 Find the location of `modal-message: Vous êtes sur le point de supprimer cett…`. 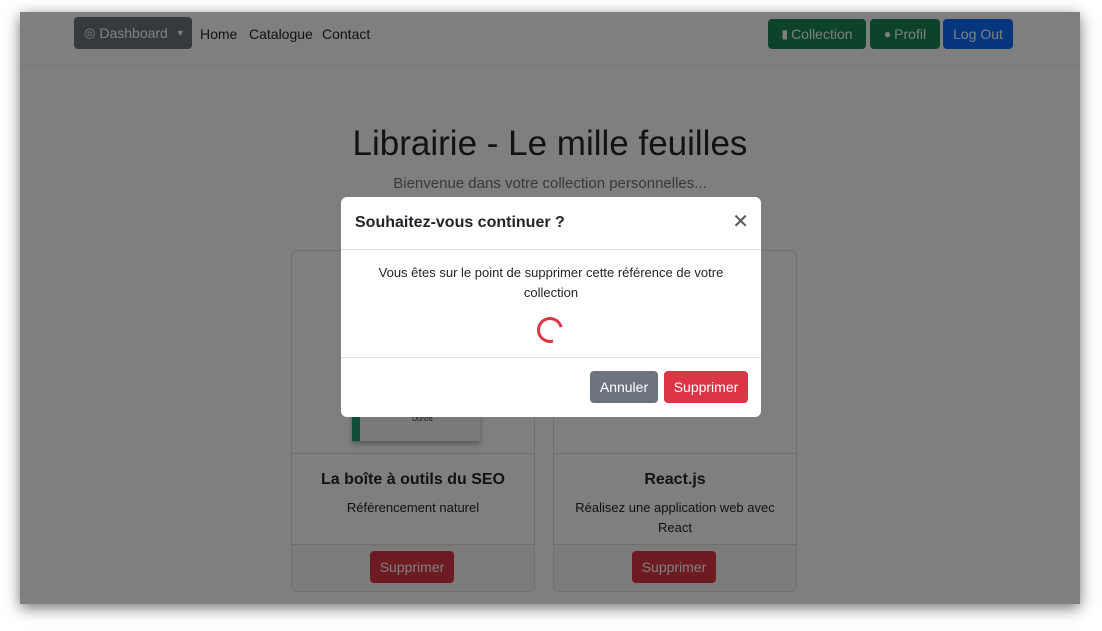

modal-message: Vous êtes sur le point de supprimer cett… is located at coordinates (551, 282).